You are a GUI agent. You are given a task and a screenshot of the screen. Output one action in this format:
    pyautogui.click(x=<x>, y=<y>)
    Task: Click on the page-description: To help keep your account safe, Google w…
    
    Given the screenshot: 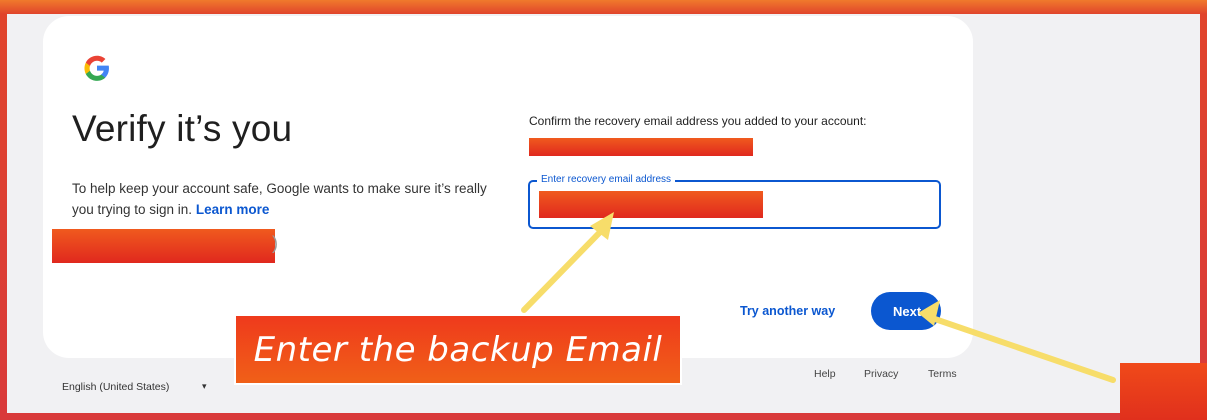 What is the action you would take?
    pyautogui.click(x=287, y=199)
    